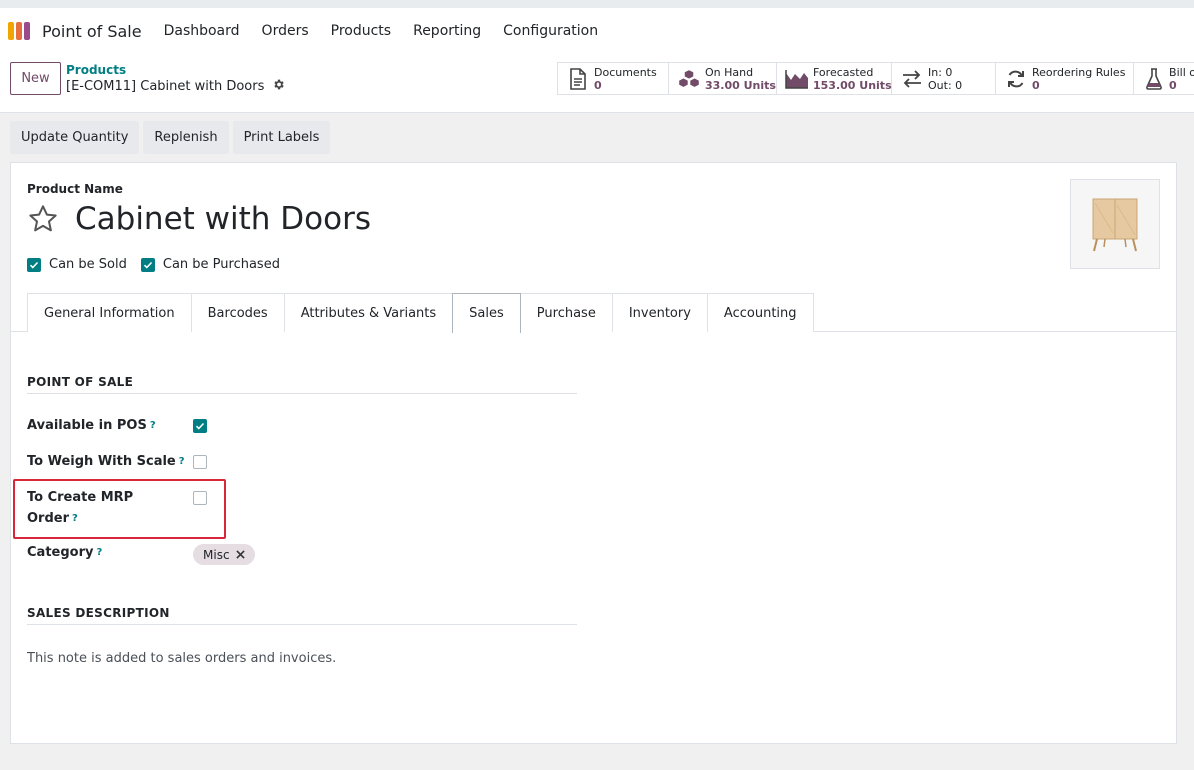 Image resolution: width=1194 pixels, height=770 pixels. Describe the element at coordinates (852, 85) in the screenshot. I see `forecasted-value: 153.00 Units` at that location.